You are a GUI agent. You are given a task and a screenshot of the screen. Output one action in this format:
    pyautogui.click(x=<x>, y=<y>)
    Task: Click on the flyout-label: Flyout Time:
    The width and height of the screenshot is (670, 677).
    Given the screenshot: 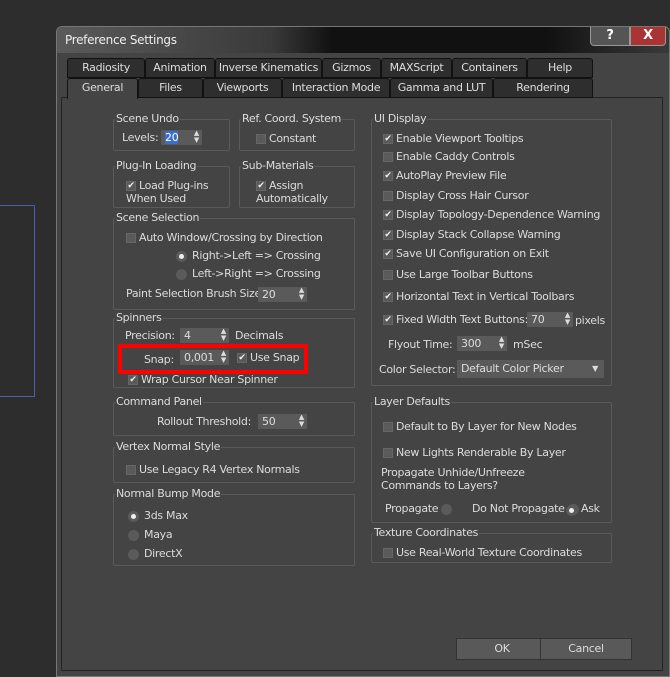 What is the action you would take?
    pyautogui.click(x=420, y=344)
    